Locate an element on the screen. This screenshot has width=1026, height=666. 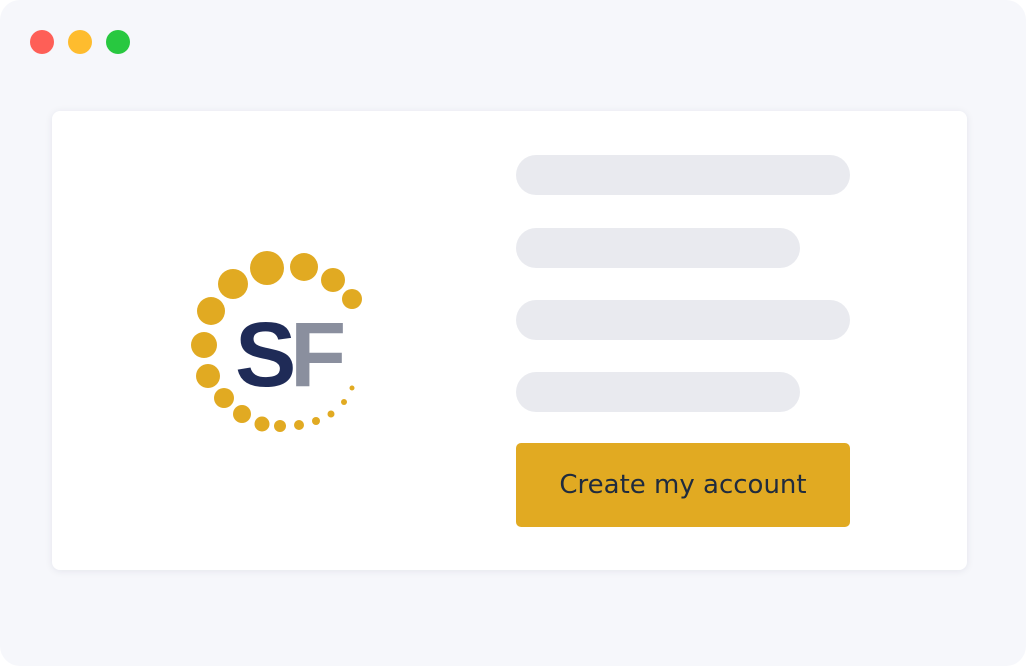
sf-logo-icon: S F is located at coordinates (276, 341).